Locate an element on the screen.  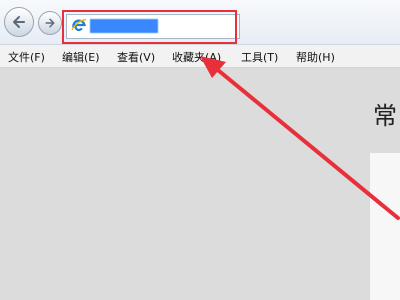
menu-help: 帮助(H) is located at coordinates (315, 57).